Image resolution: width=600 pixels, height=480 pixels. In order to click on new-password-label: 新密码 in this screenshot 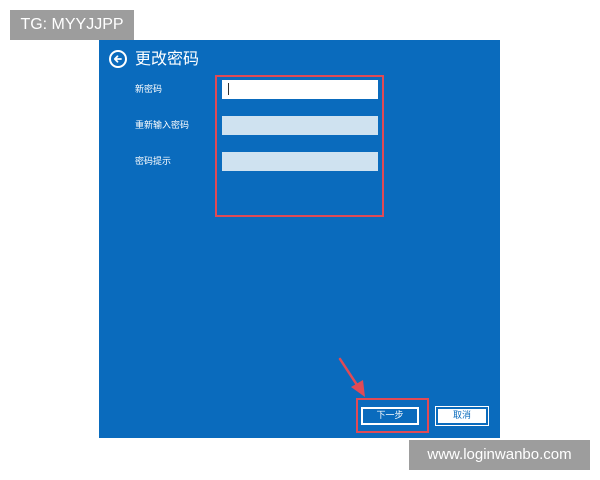, I will do `click(149, 90)`.